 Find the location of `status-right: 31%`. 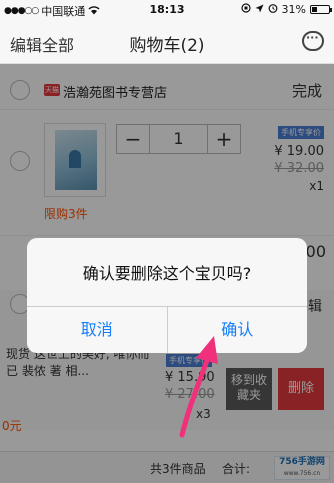

status-right: 31% is located at coordinates (286, 9).